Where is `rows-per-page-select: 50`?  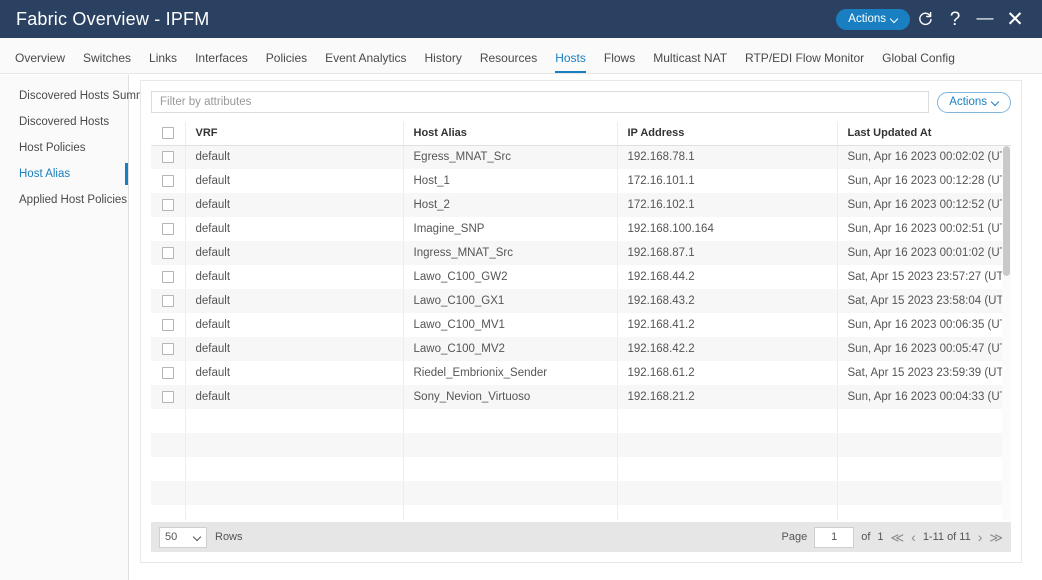
rows-per-page-select: 50 is located at coordinates (183, 537).